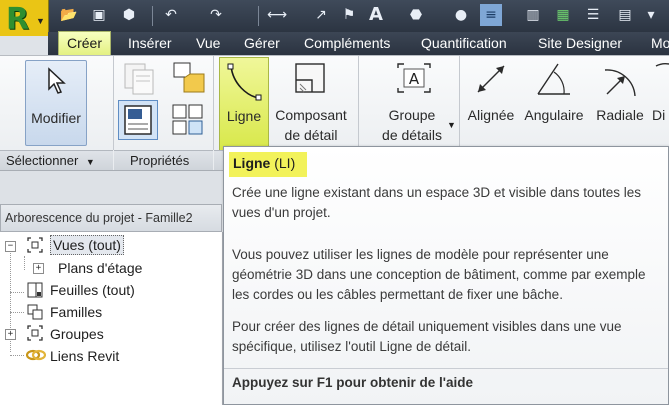  I want to click on alignee-button: Alignée, so click(491, 103).